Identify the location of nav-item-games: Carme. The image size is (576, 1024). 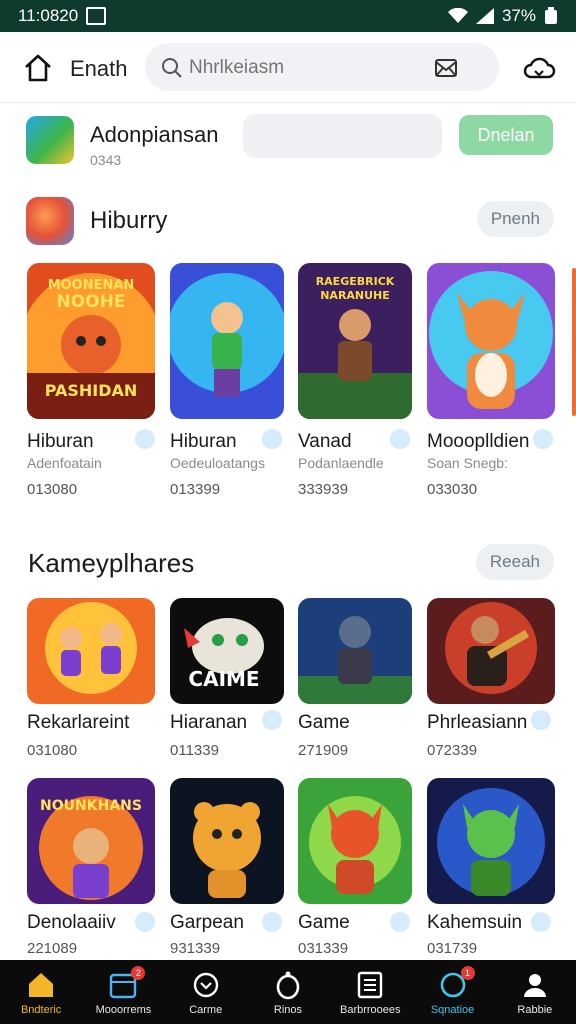
(206, 992).